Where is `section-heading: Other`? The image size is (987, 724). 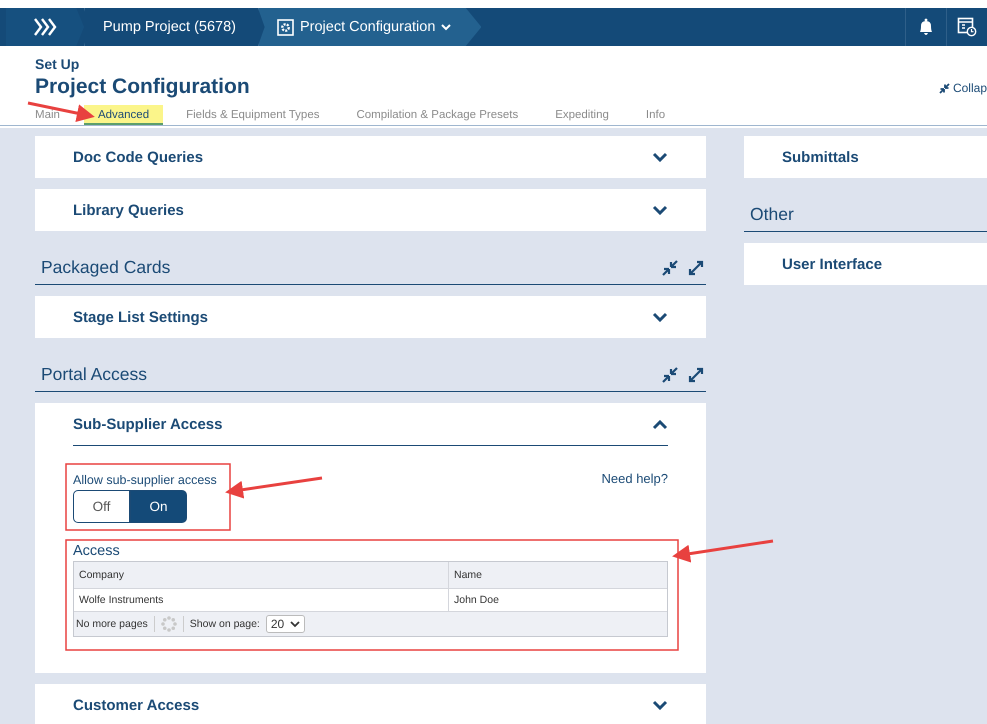
section-heading: Other is located at coordinates (772, 214).